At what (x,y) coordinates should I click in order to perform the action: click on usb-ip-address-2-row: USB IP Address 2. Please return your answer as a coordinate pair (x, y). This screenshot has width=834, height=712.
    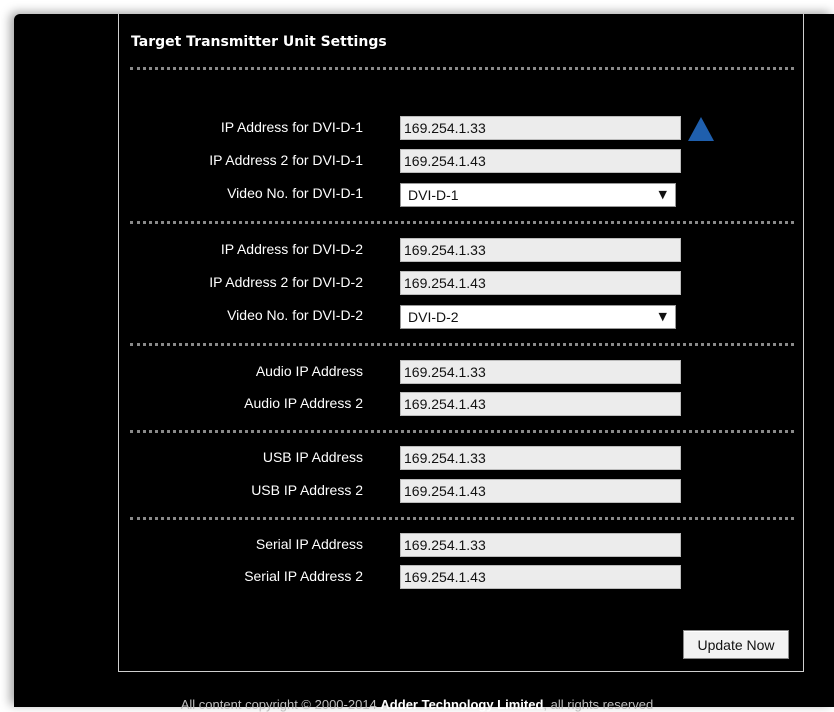
    Looking at the image, I should click on (462, 491).